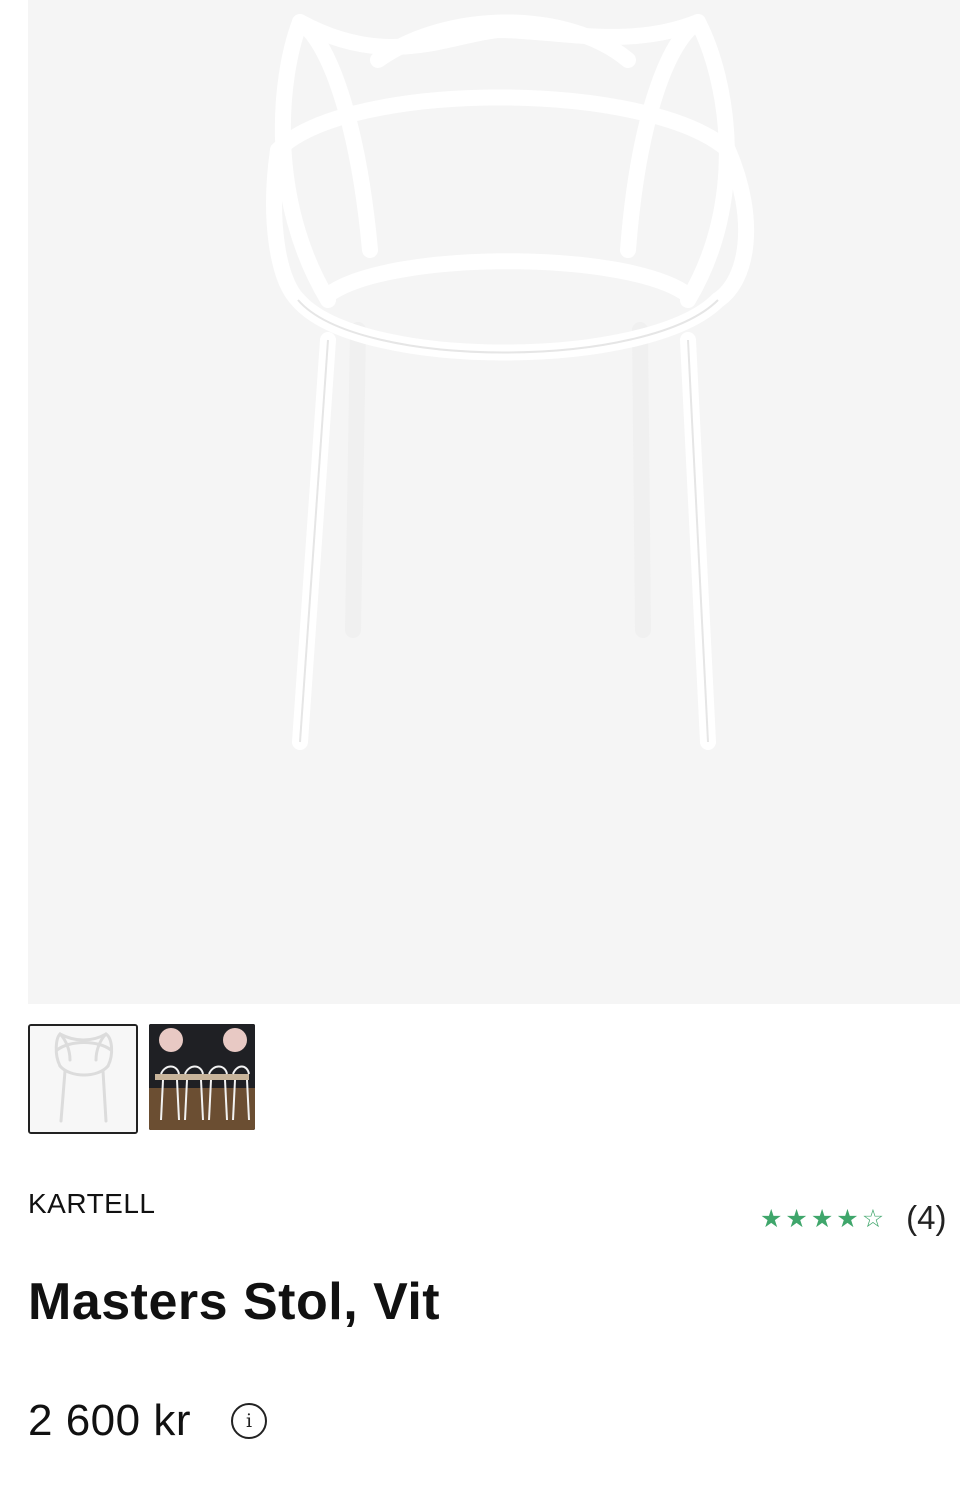  What do you see at coordinates (234, 1302) in the screenshot?
I see `product-title: Masters Stol, Vit` at bounding box center [234, 1302].